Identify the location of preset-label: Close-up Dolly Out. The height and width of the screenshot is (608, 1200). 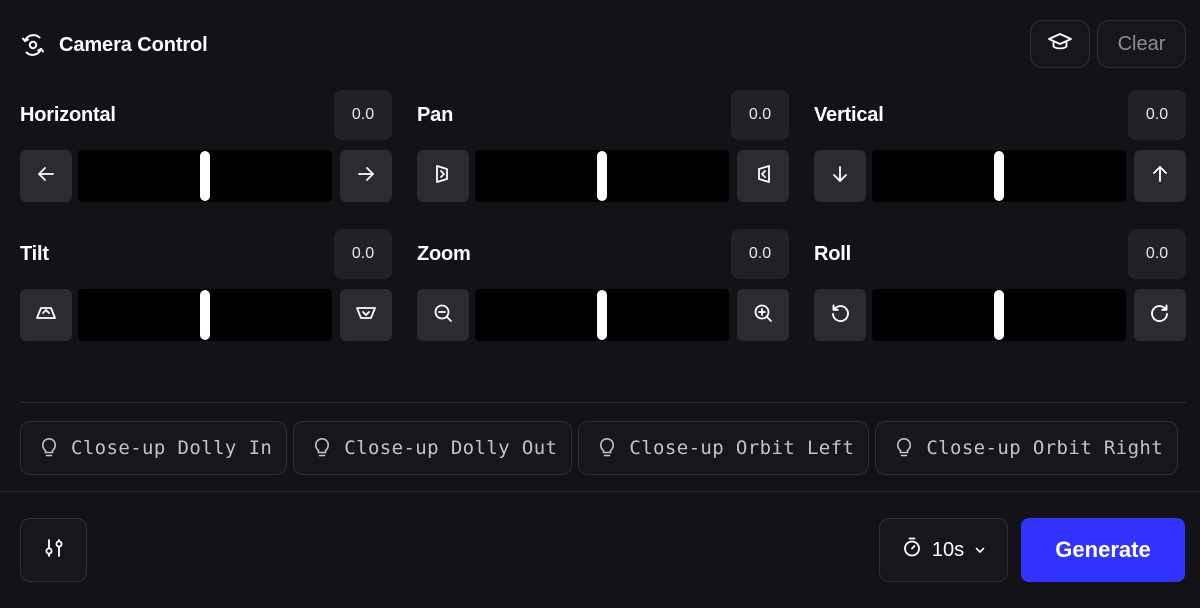
(451, 448).